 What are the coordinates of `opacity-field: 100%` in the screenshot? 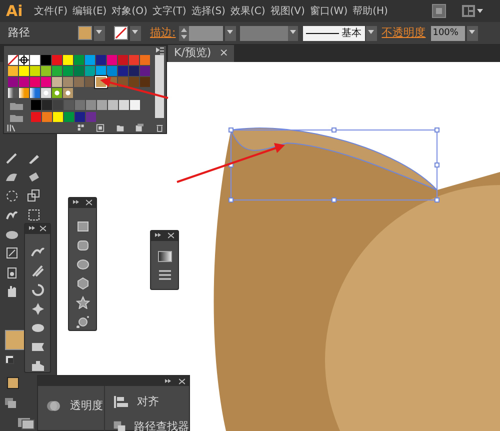 It's located at (447, 33).